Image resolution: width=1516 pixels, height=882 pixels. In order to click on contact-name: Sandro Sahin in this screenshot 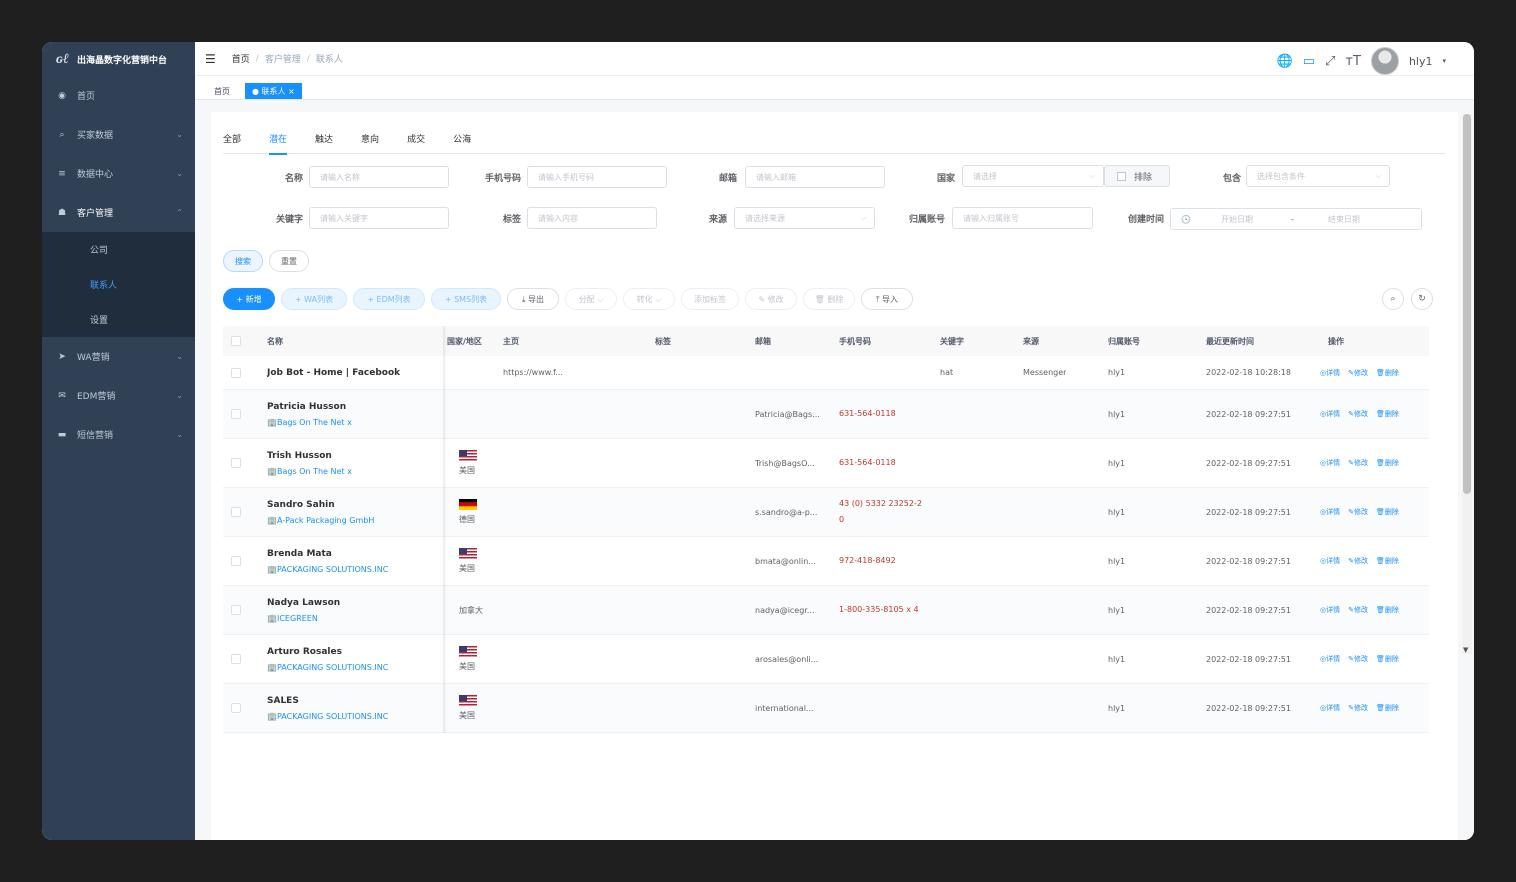, I will do `click(320, 505)`.